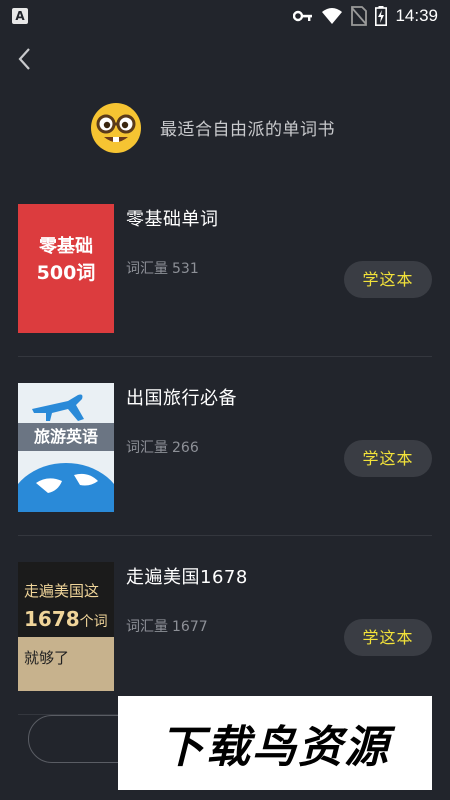  I want to click on vocab-count: 词汇量 266, so click(162, 447).